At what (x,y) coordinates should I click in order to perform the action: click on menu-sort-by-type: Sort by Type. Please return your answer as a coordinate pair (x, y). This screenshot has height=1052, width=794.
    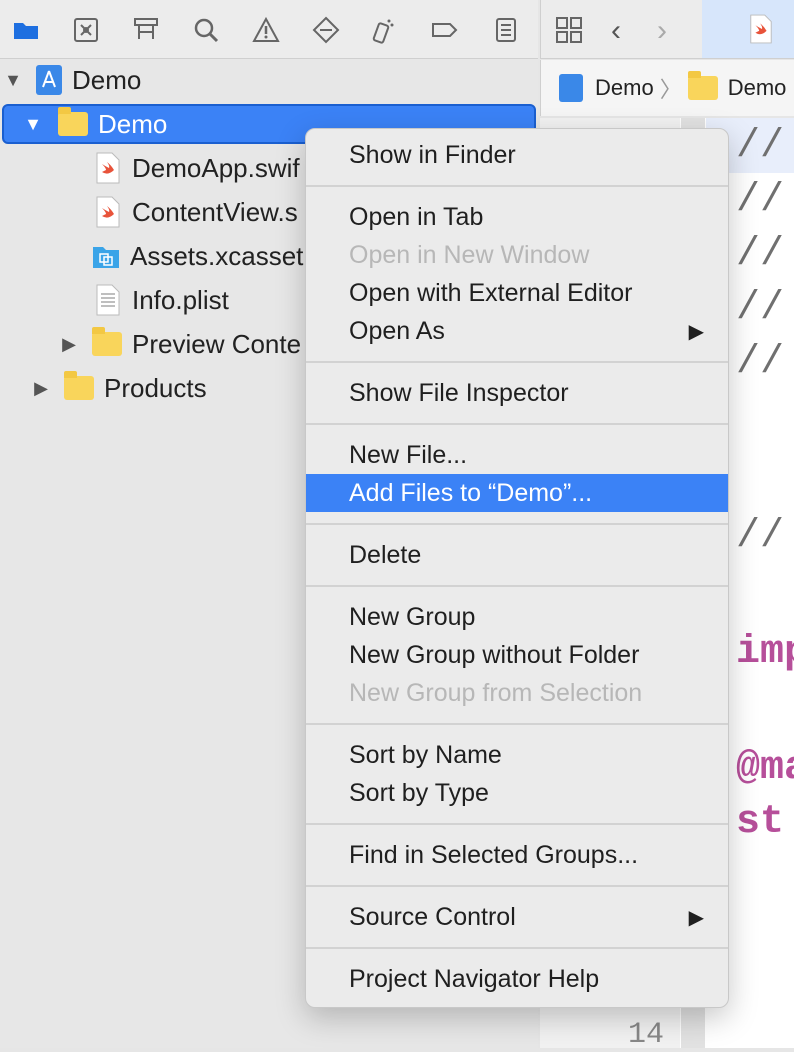
    Looking at the image, I should click on (517, 793).